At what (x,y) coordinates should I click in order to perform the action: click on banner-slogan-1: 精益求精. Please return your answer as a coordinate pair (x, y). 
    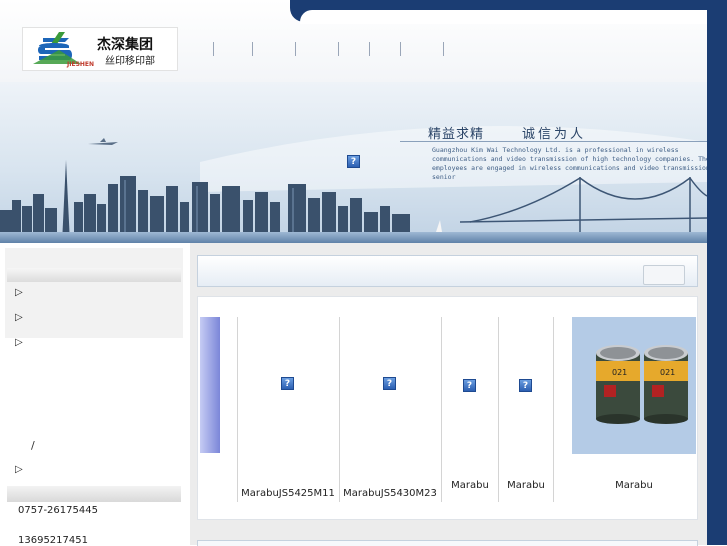
    Looking at the image, I should click on (456, 134).